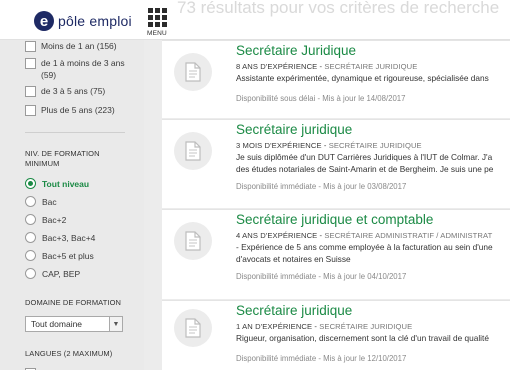  Describe the element at coordinates (41, 201) in the screenshot. I see `niveau-option: Bac` at that location.